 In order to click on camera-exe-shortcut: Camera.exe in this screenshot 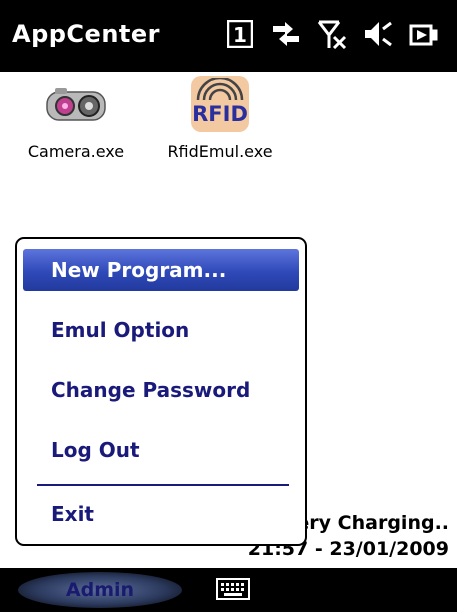, I will do `click(76, 116)`.